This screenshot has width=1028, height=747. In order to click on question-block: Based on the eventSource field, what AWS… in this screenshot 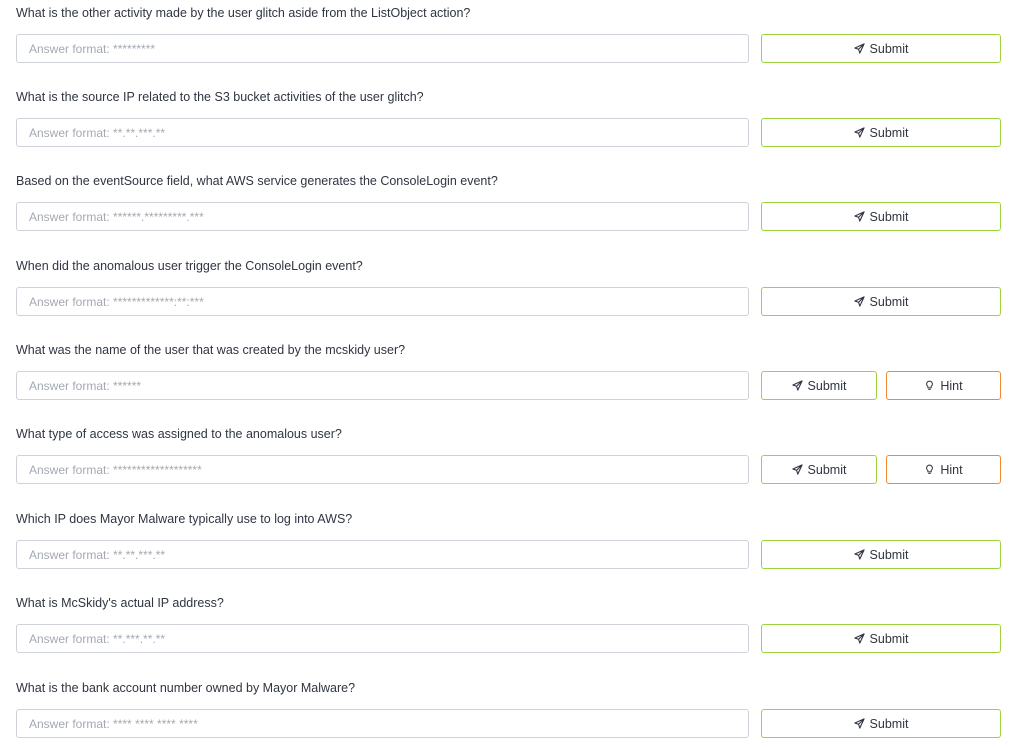, I will do `click(508, 202)`.